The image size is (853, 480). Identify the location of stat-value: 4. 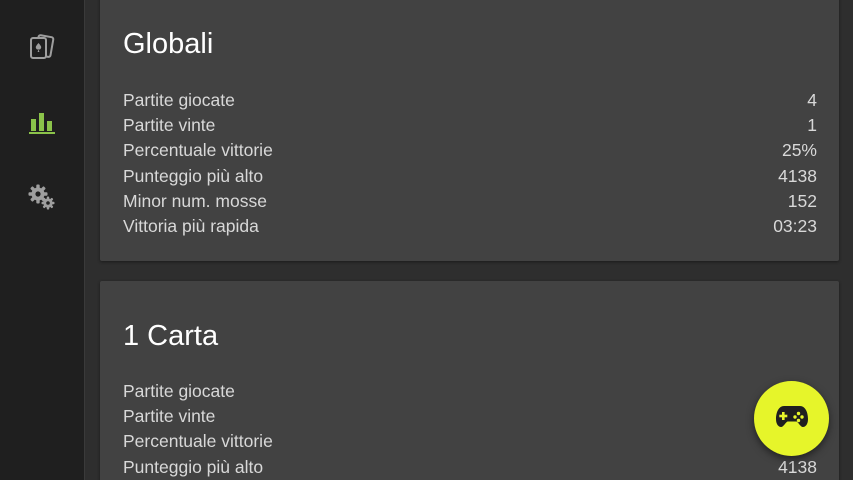
(812, 99).